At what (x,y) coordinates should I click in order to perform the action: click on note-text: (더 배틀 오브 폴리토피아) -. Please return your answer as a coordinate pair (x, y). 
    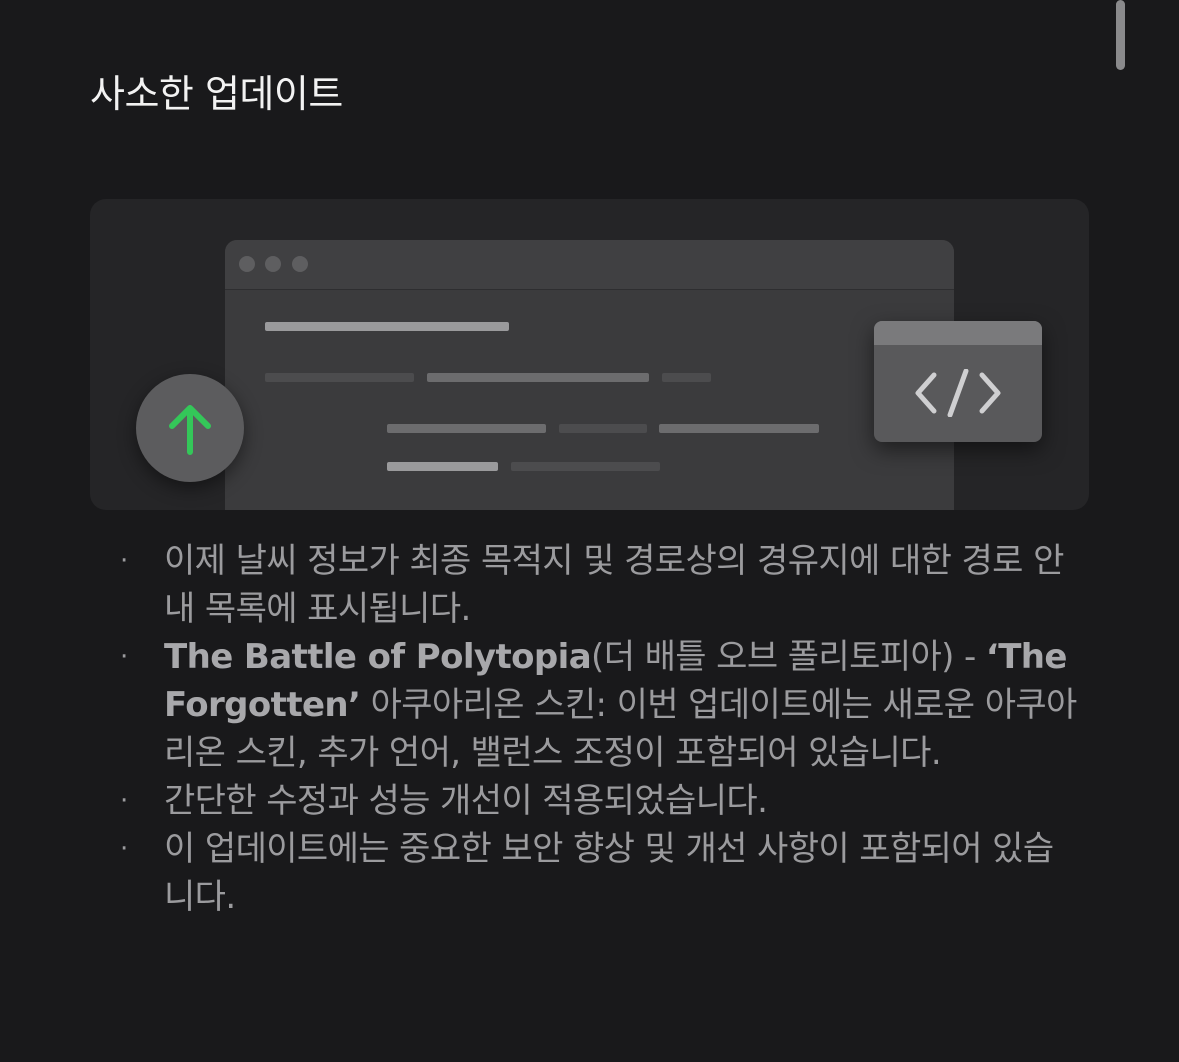
    Looking at the image, I should click on (788, 657).